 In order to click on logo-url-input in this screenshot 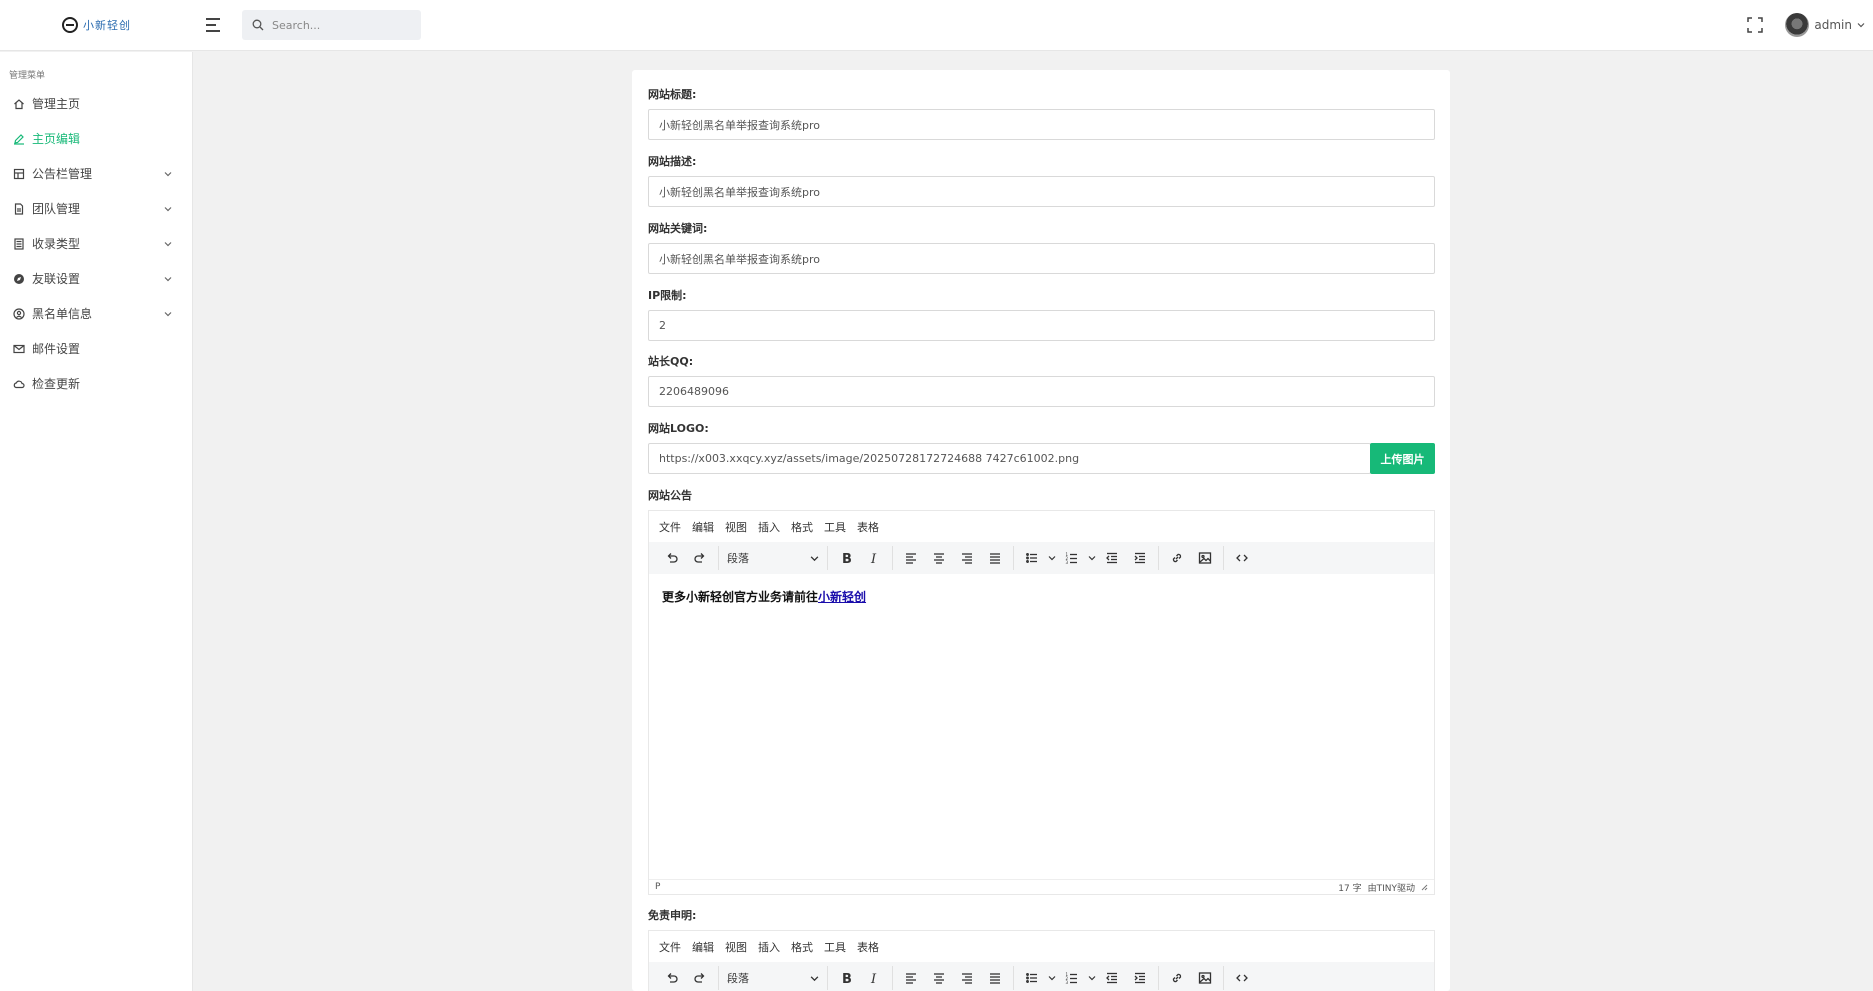, I will do `click(1009, 458)`.